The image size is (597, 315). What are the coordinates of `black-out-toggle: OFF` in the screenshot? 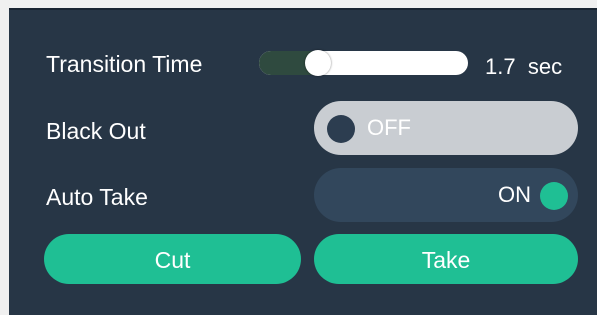 It's located at (446, 128).